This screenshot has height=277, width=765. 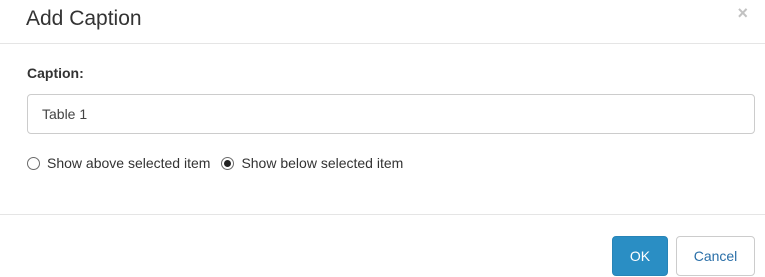 I want to click on radio-dot, so click(x=228, y=163).